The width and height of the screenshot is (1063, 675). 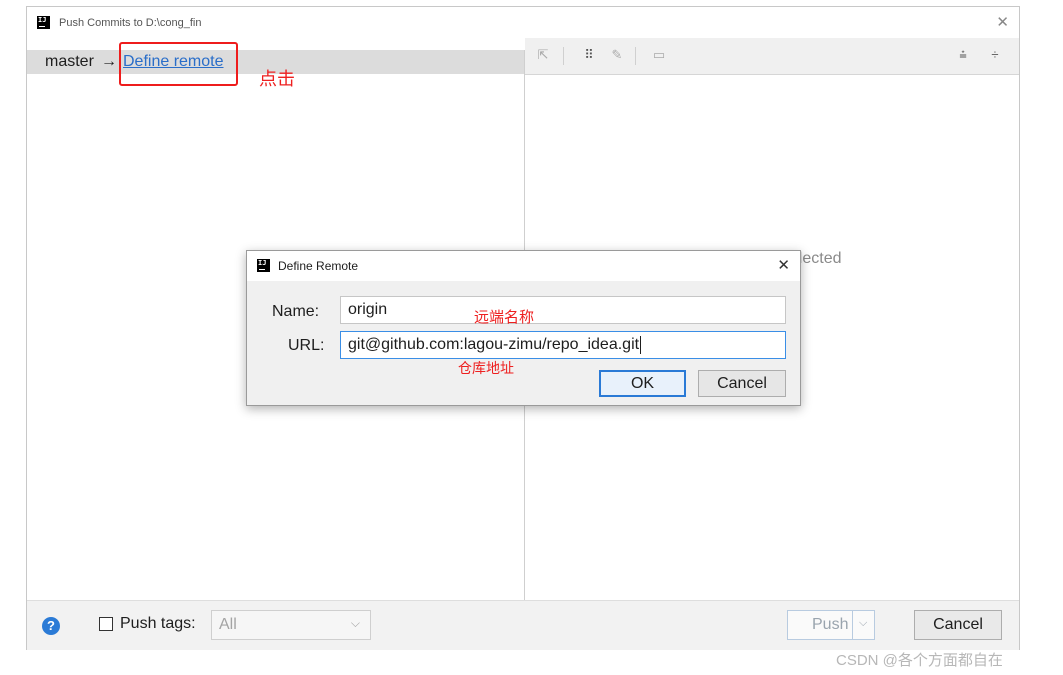 I want to click on expand-arrows-icon: ⇱, so click(x=543, y=55).